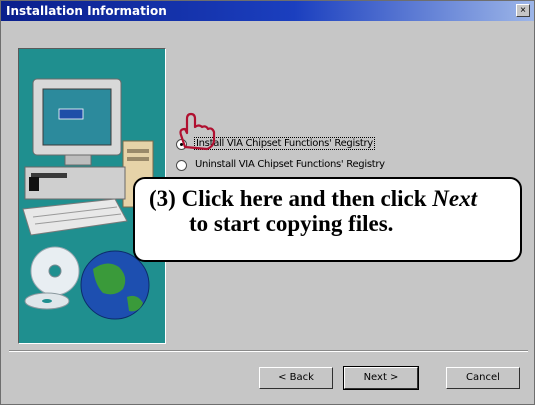 The height and width of the screenshot is (405, 535). What do you see at coordinates (291, 223) in the screenshot?
I see `callout-line2: to start copying files.` at bounding box center [291, 223].